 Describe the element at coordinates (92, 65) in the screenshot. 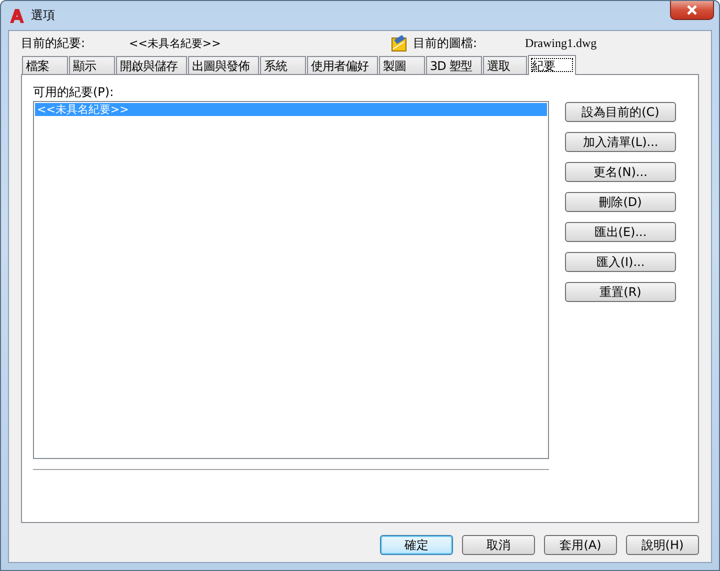

I see `tab: 顯示` at that location.